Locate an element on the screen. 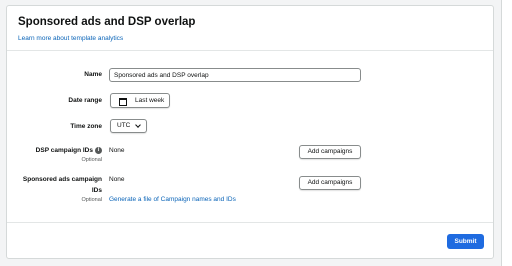  calendar-icon is located at coordinates (123, 102).